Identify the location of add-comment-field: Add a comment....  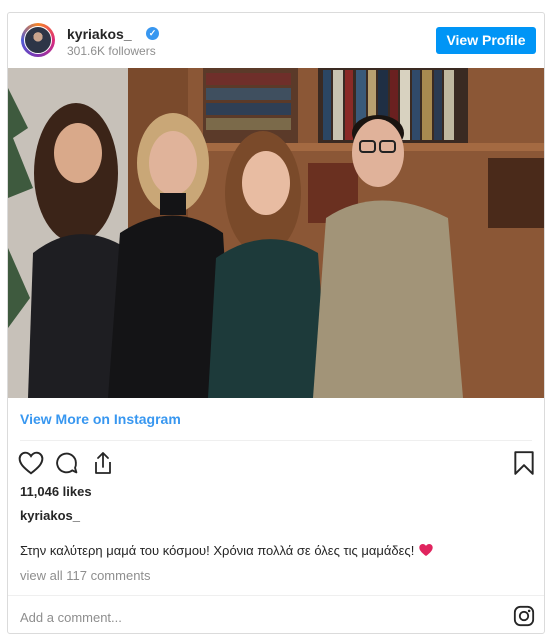
(71, 617).